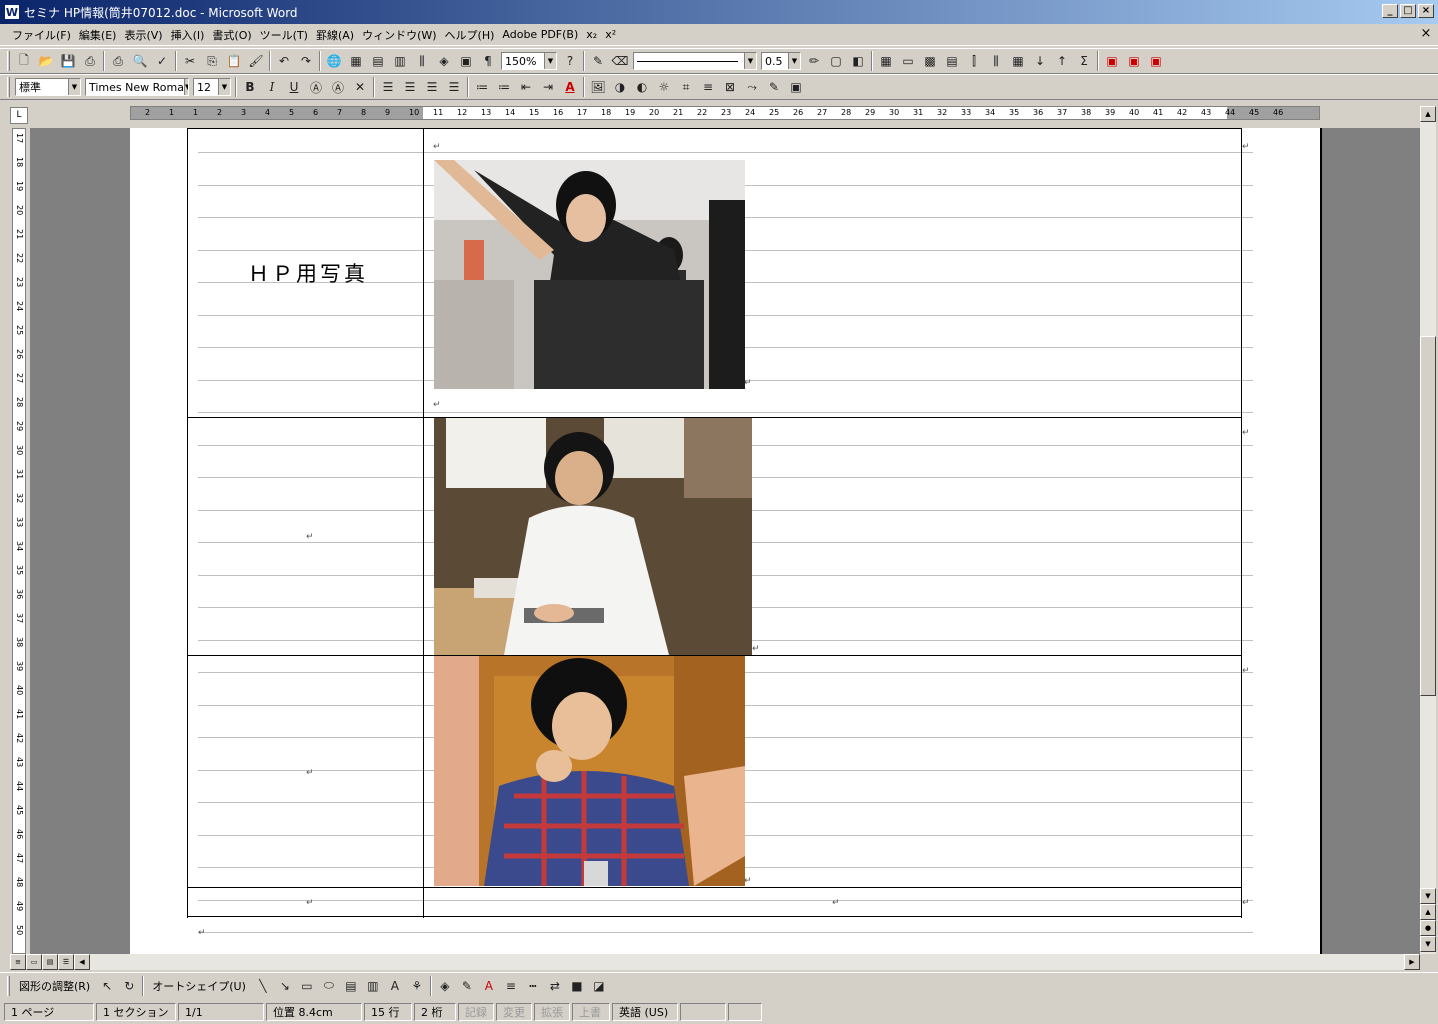 The width and height of the screenshot is (1438, 1024). What do you see at coordinates (432, 87) in the screenshot?
I see `align-right-icon: ☰` at bounding box center [432, 87].